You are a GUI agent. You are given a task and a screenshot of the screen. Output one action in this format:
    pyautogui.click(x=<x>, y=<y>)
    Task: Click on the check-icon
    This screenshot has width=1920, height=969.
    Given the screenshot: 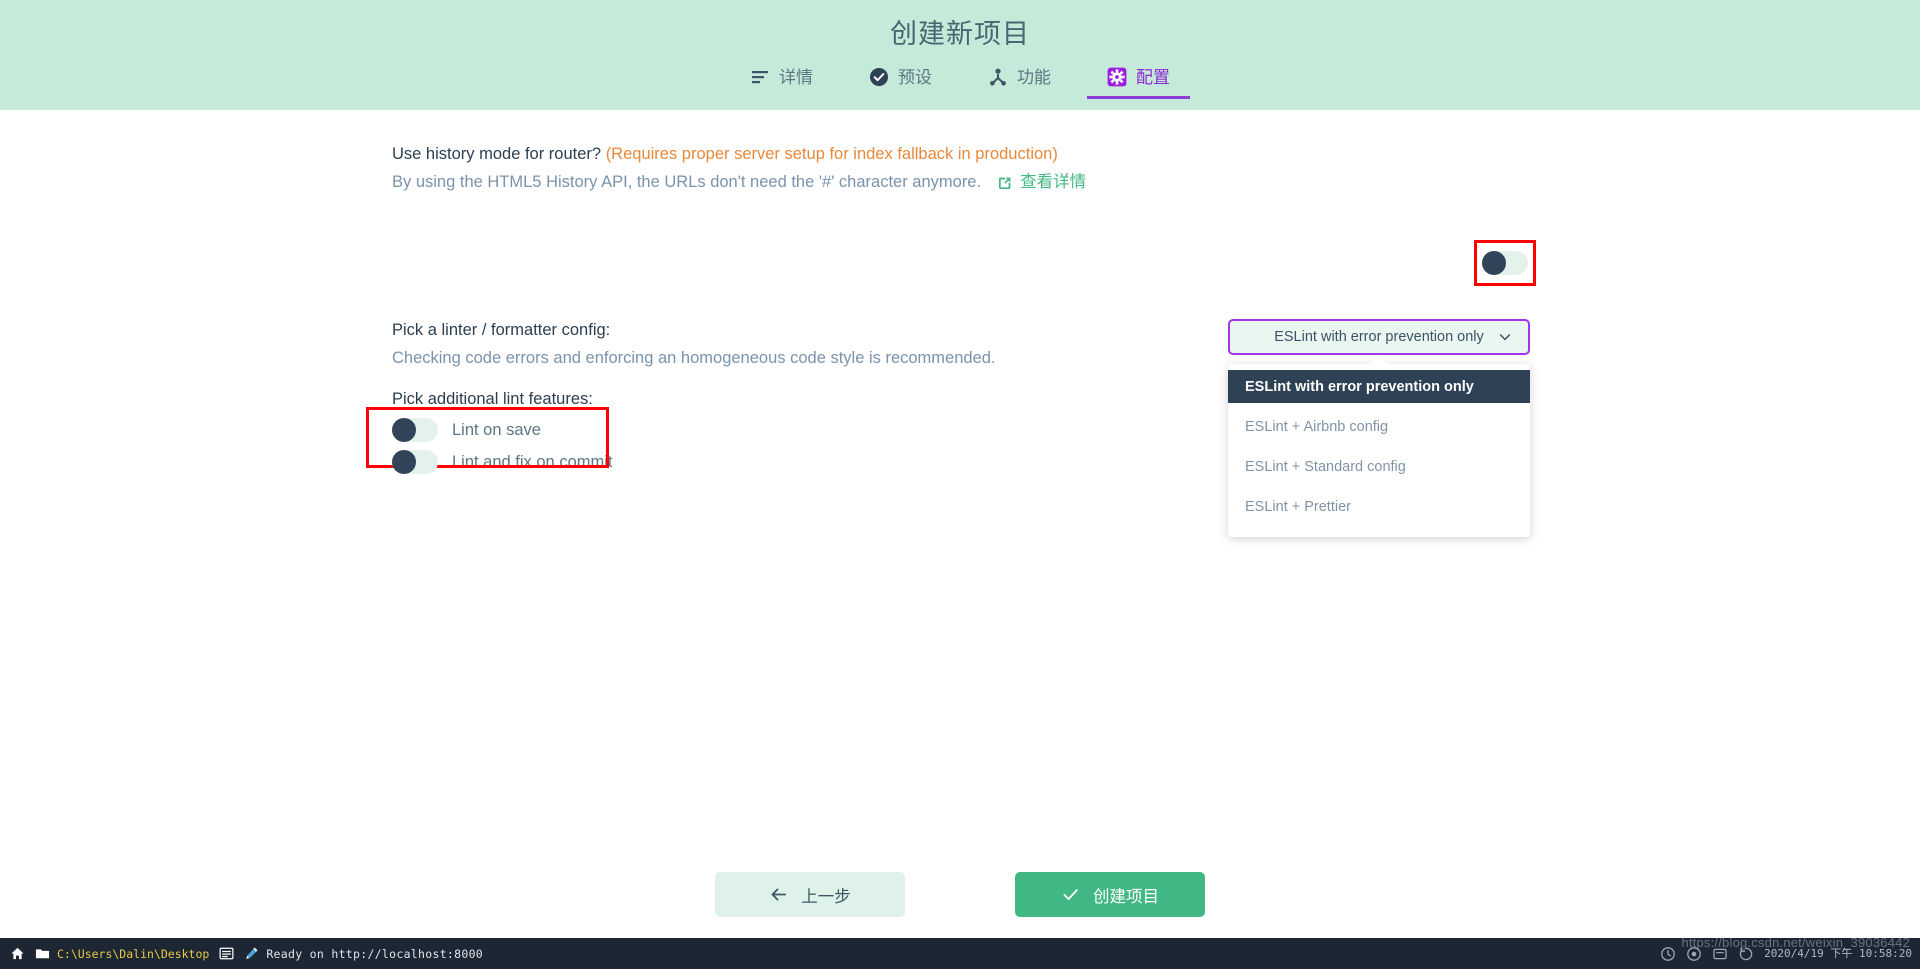 What is the action you would take?
    pyautogui.click(x=1070, y=894)
    